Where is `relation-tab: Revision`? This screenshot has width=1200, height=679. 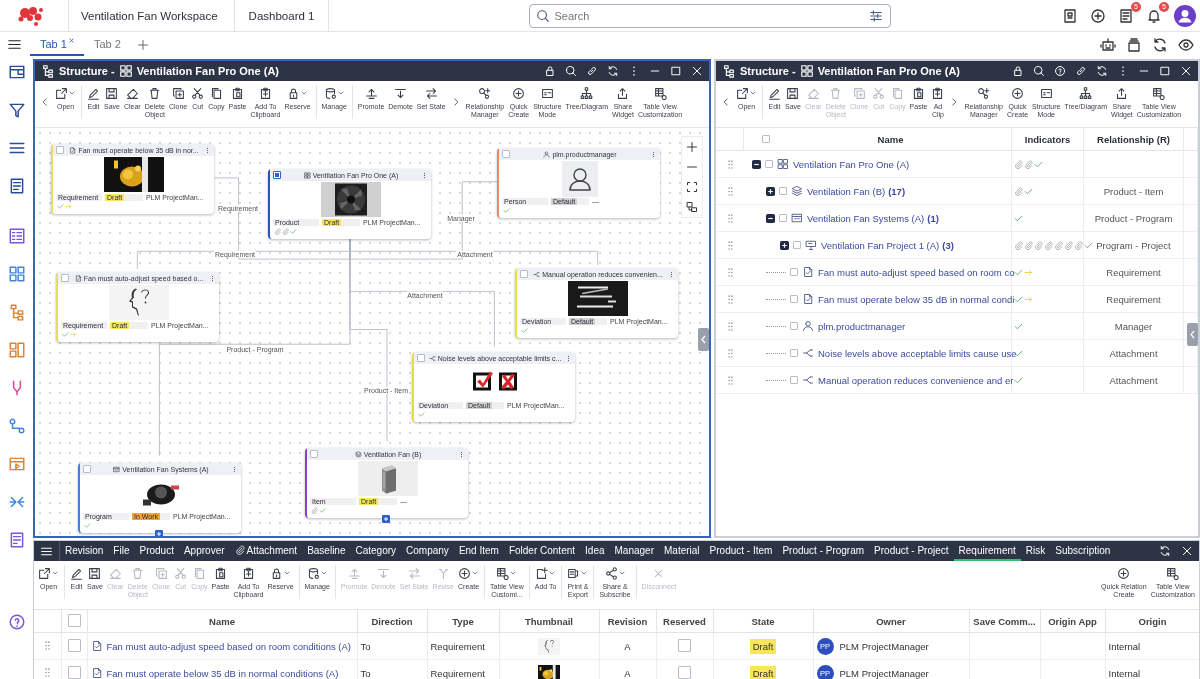 relation-tab: Revision is located at coordinates (84, 551).